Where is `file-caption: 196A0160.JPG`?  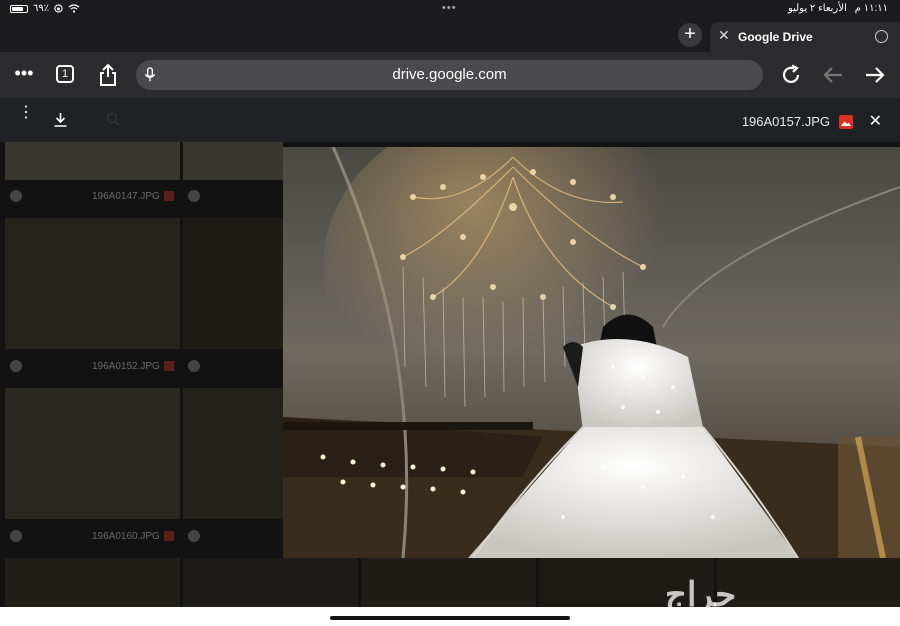 file-caption: 196A0160.JPG is located at coordinates (91, 537).